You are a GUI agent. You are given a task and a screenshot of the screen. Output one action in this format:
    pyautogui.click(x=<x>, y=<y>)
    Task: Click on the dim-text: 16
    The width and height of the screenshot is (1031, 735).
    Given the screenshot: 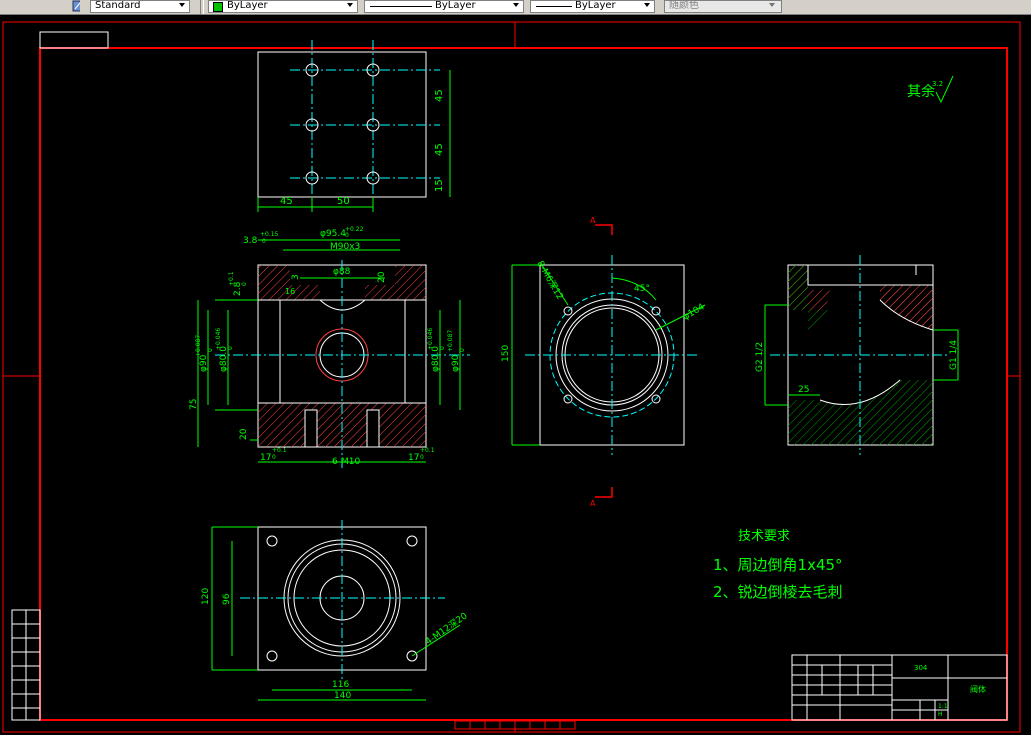 What is the action you would take?
    pyautogui.click(x=290, y=291)
    